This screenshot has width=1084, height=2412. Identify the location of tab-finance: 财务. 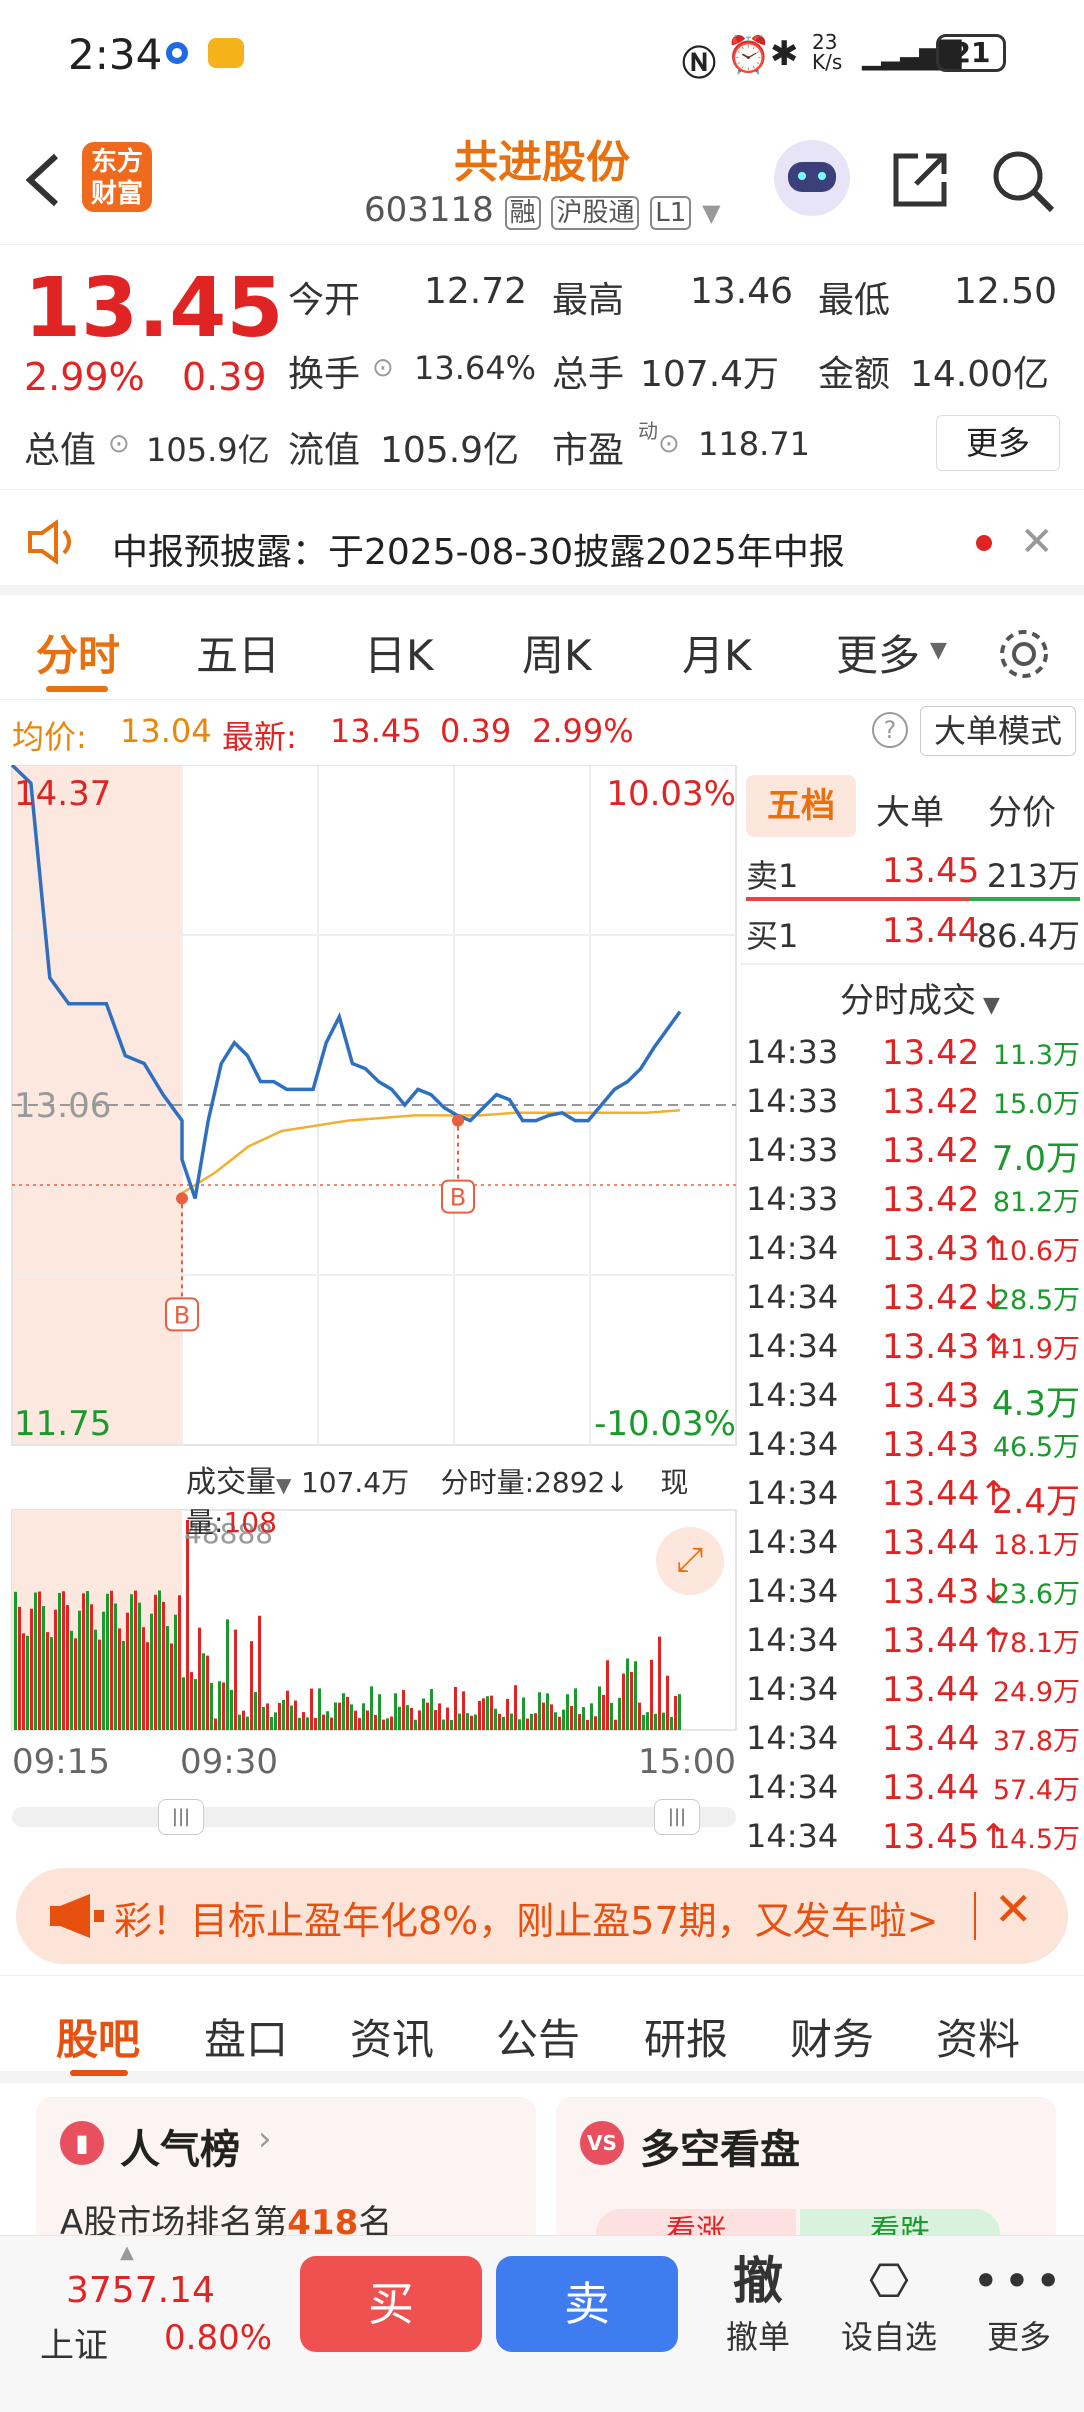
(832, 2036).